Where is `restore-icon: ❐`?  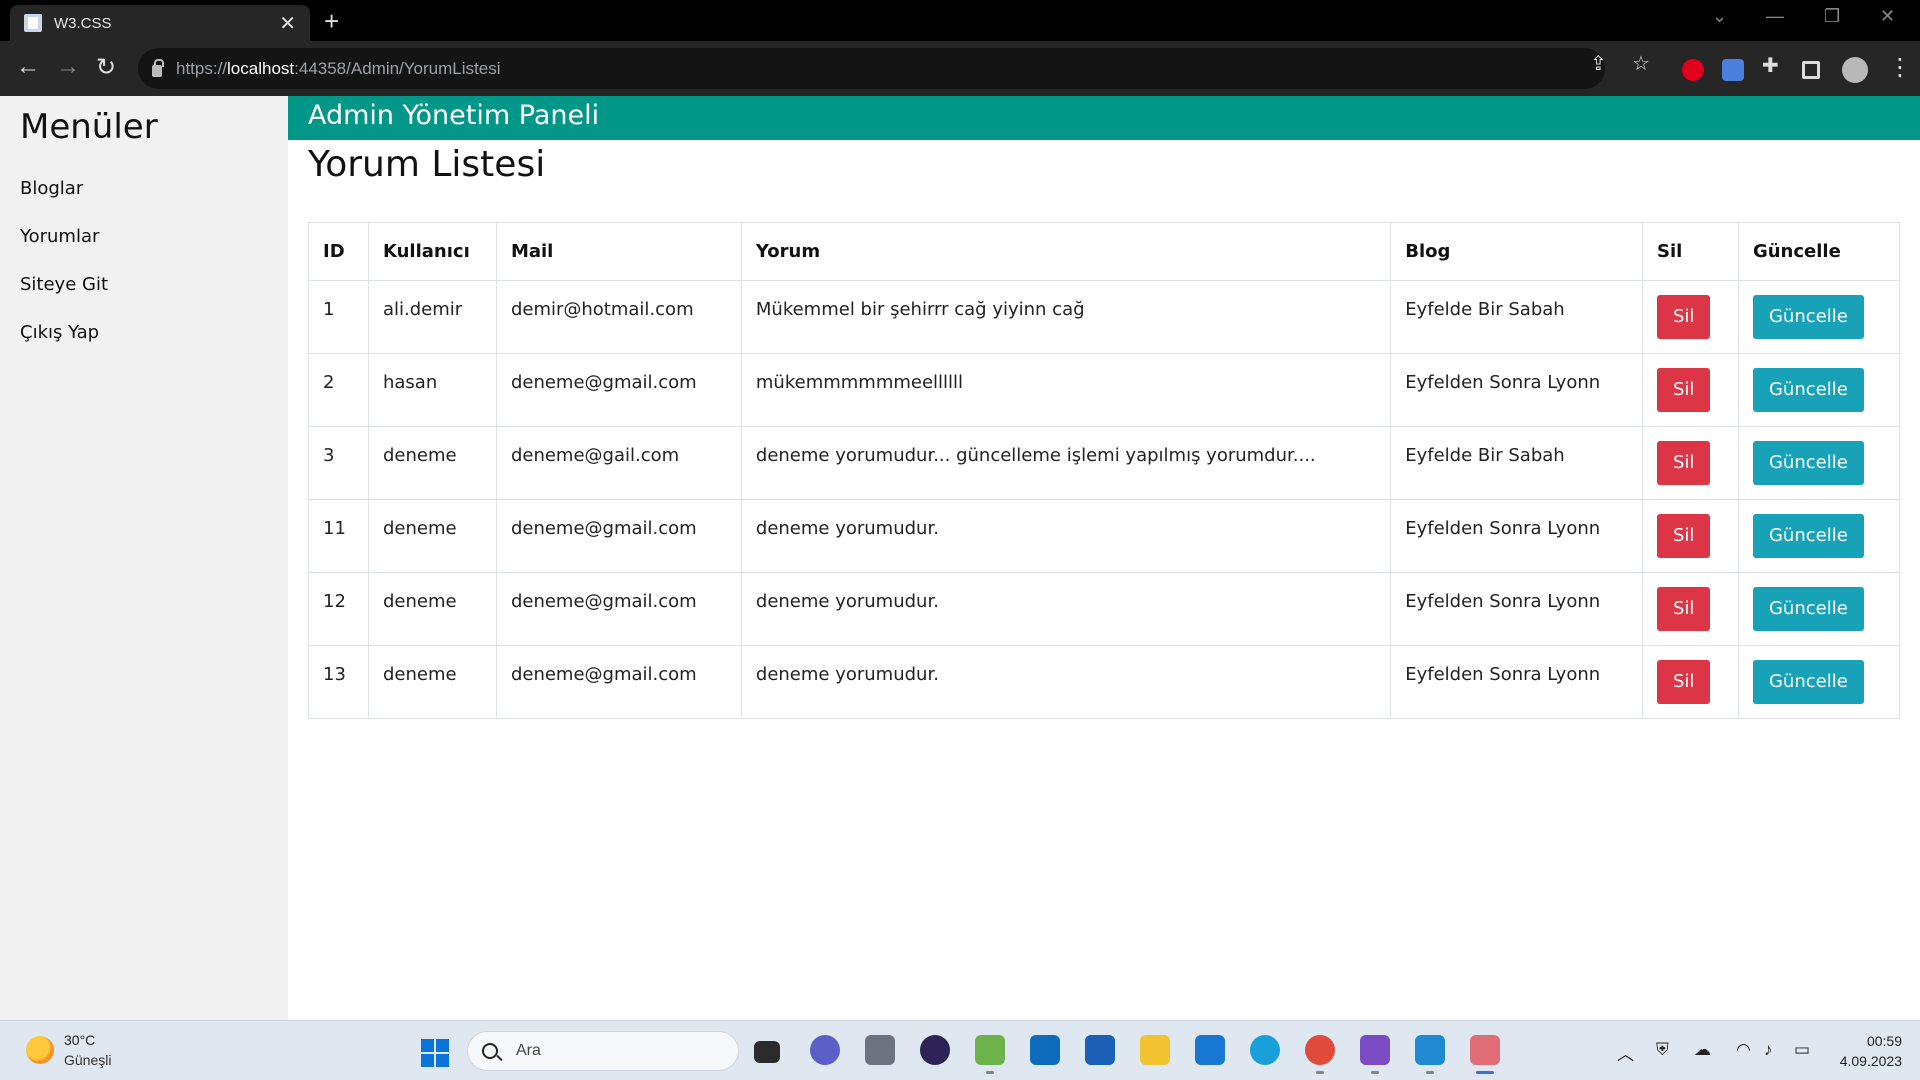 restore-icon: ❐ is located at coordinates (1832, 16).